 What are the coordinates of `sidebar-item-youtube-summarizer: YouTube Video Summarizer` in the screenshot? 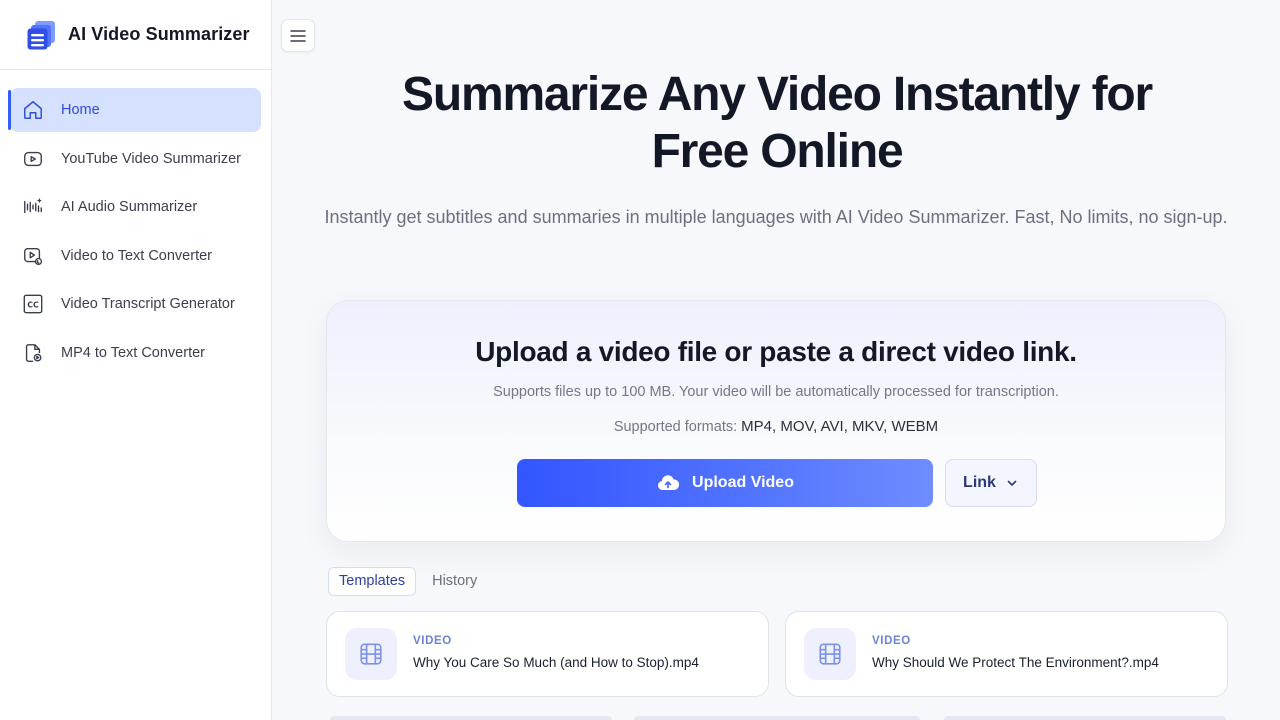 It's located at (135, 159).